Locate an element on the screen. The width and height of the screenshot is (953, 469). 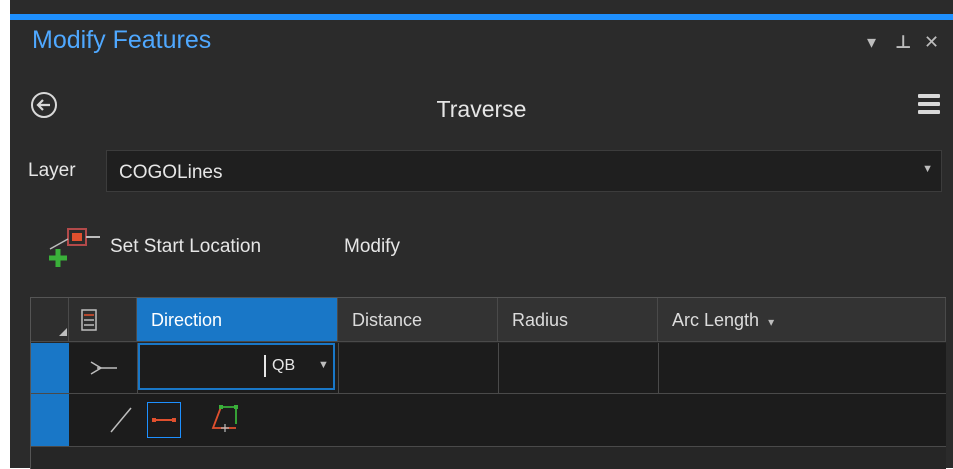
column-chooser-icon is located at coordinates (103, 320).